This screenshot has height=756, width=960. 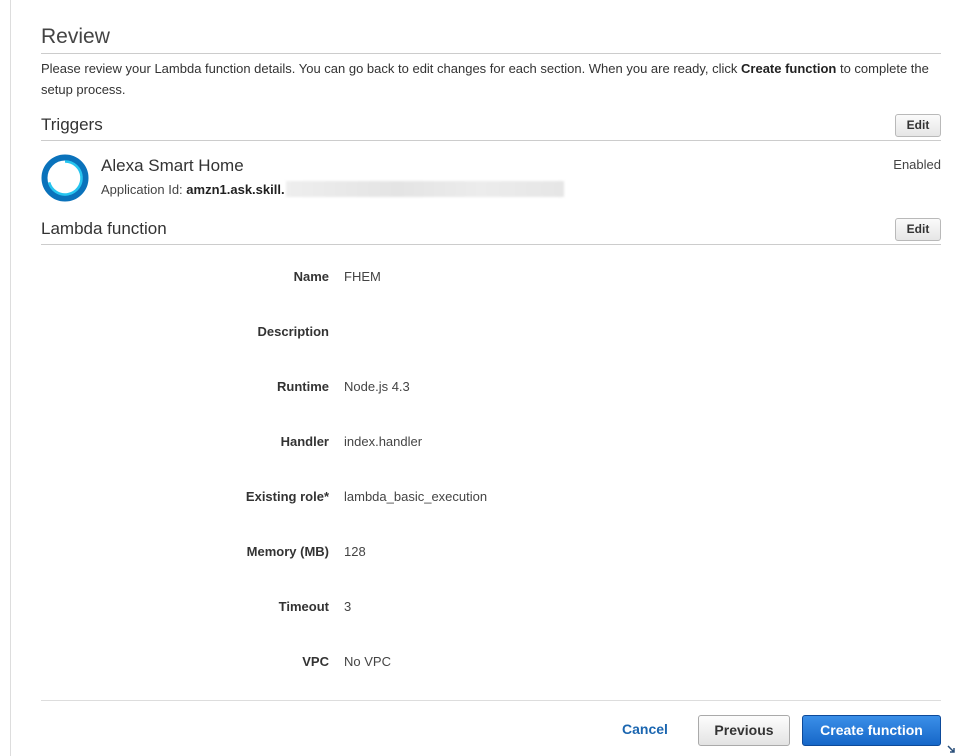 What do you see at coordinates (744, 730) in the screenshot?
I see `previous-button: Previous` at bounding box center [744, 730].